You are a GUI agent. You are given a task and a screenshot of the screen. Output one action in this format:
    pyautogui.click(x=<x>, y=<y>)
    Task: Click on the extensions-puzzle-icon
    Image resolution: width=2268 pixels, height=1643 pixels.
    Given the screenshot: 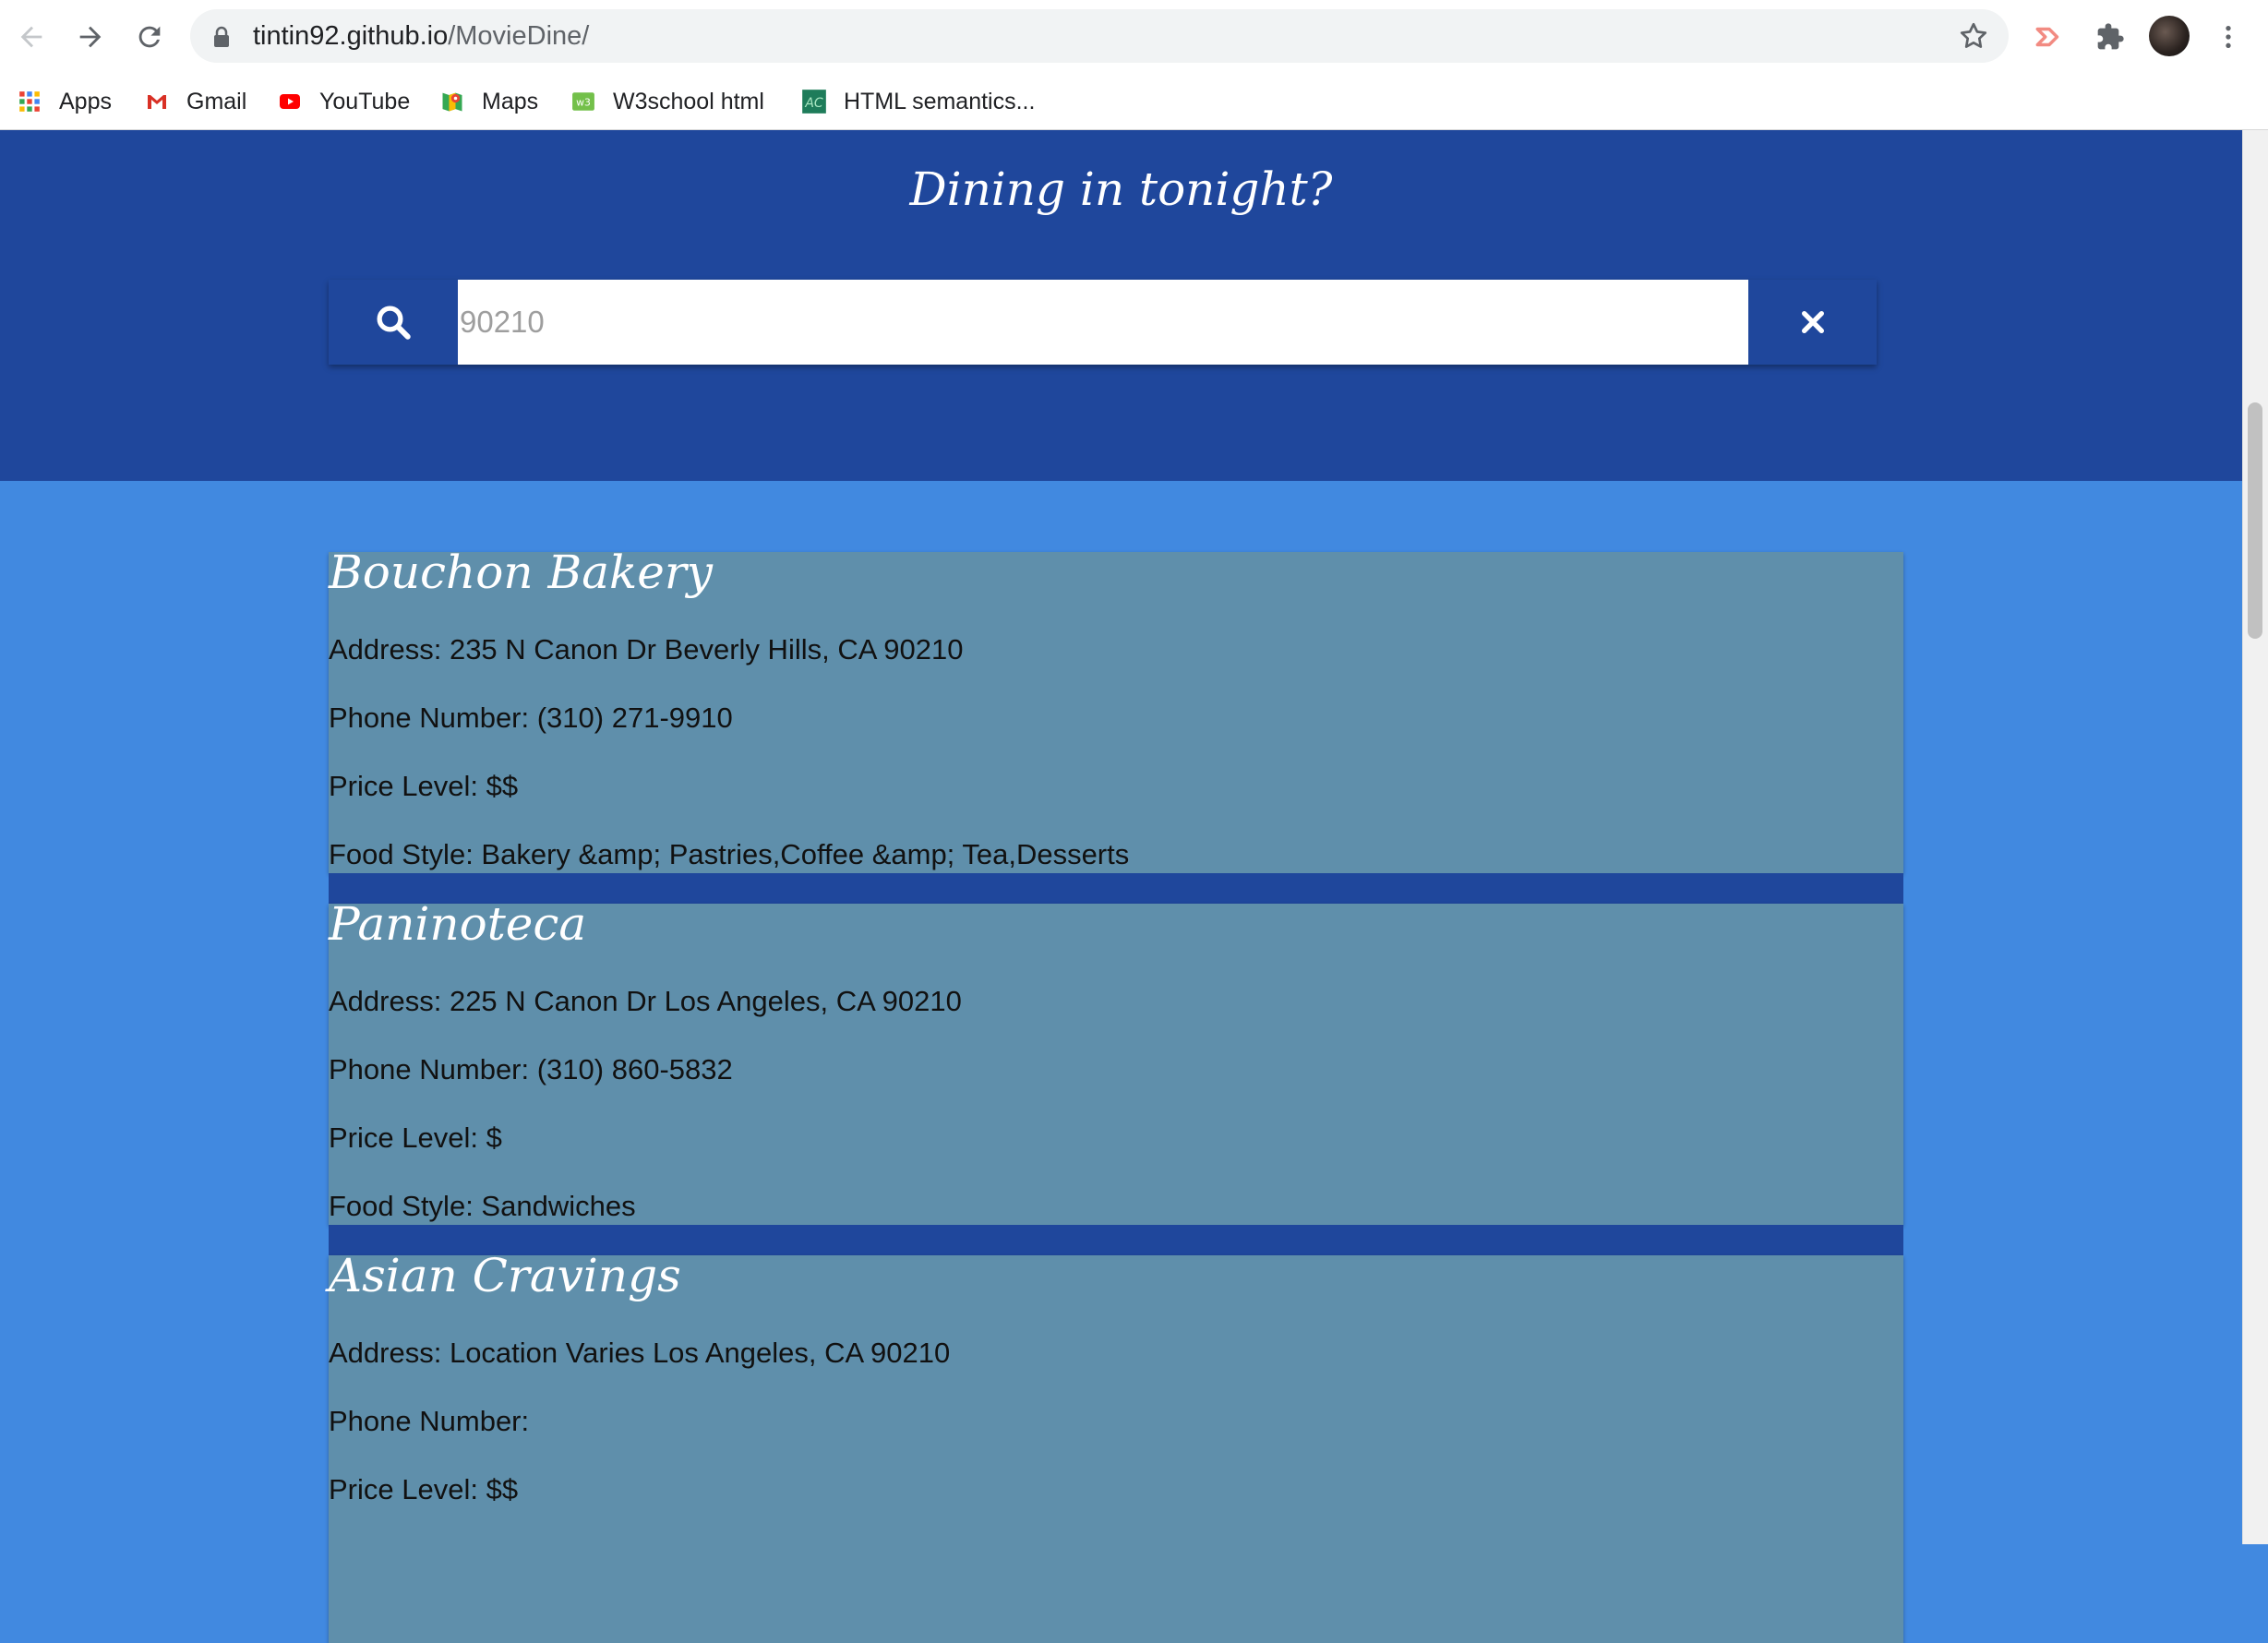 What is the action you would take?
    pyautogui.click(x=2110, y=37)
    